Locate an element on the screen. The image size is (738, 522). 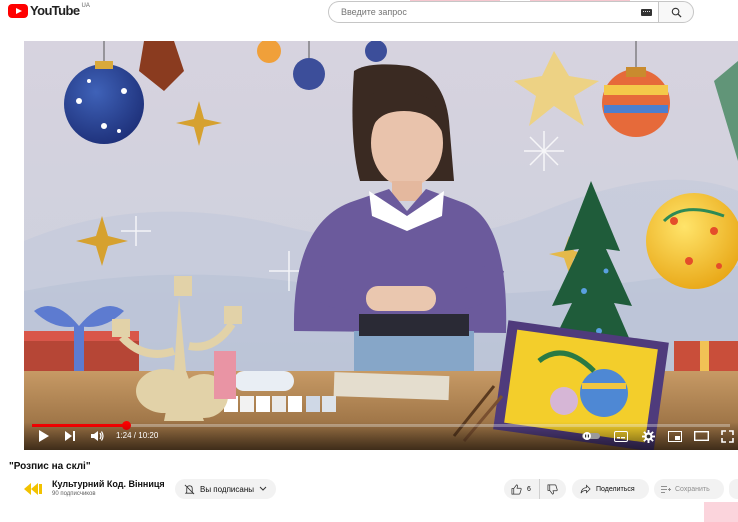
logo-text: YouTube is located at coordinates (55, 10).